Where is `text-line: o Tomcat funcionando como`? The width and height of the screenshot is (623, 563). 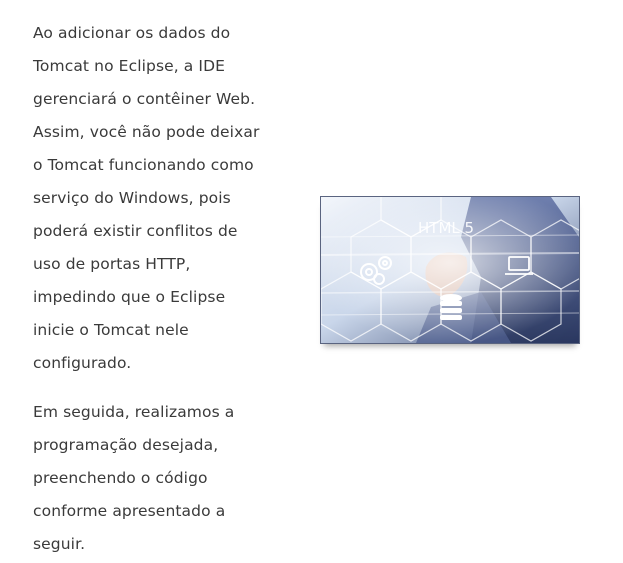 text-line: o Tomcat funcionando como is located at coordinates (143, 165).